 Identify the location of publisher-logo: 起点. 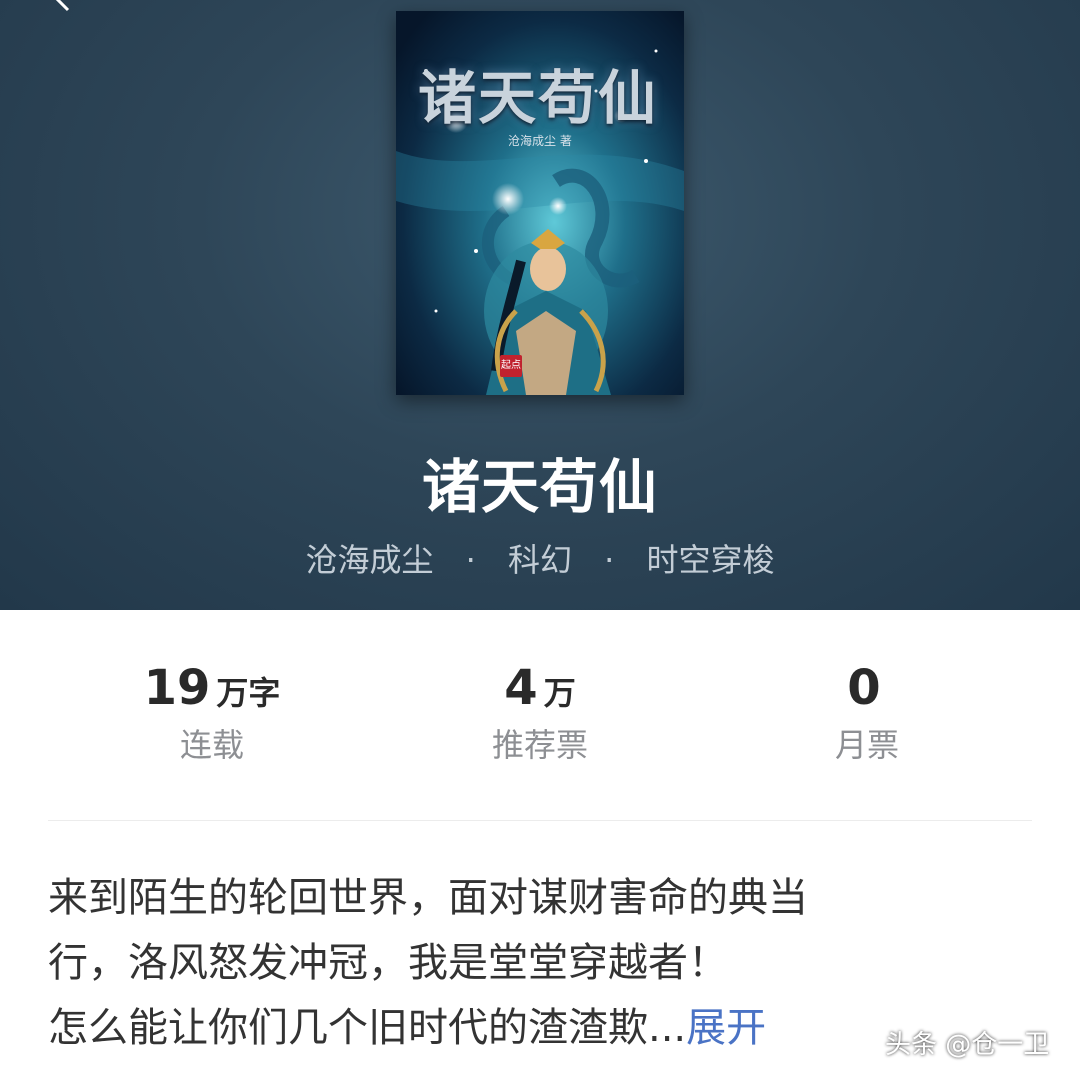
(511, 366).